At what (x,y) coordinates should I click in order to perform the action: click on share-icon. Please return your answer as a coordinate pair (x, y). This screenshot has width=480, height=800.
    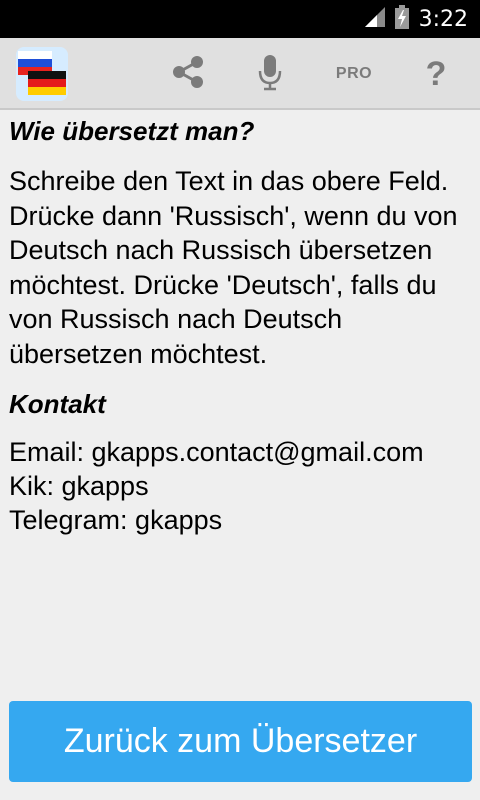
    Looking at the image, I should click on (188, 74).